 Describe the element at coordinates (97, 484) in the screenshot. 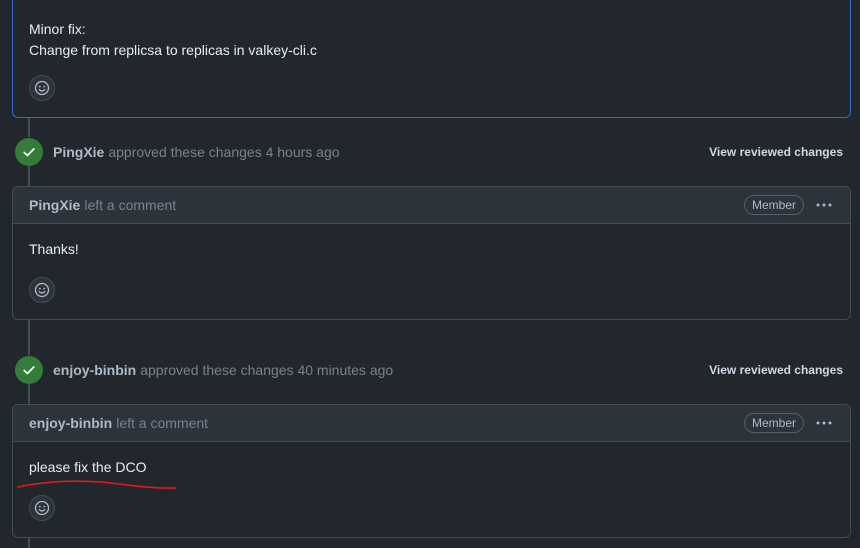

I see `red-underline-annotation` at that location.